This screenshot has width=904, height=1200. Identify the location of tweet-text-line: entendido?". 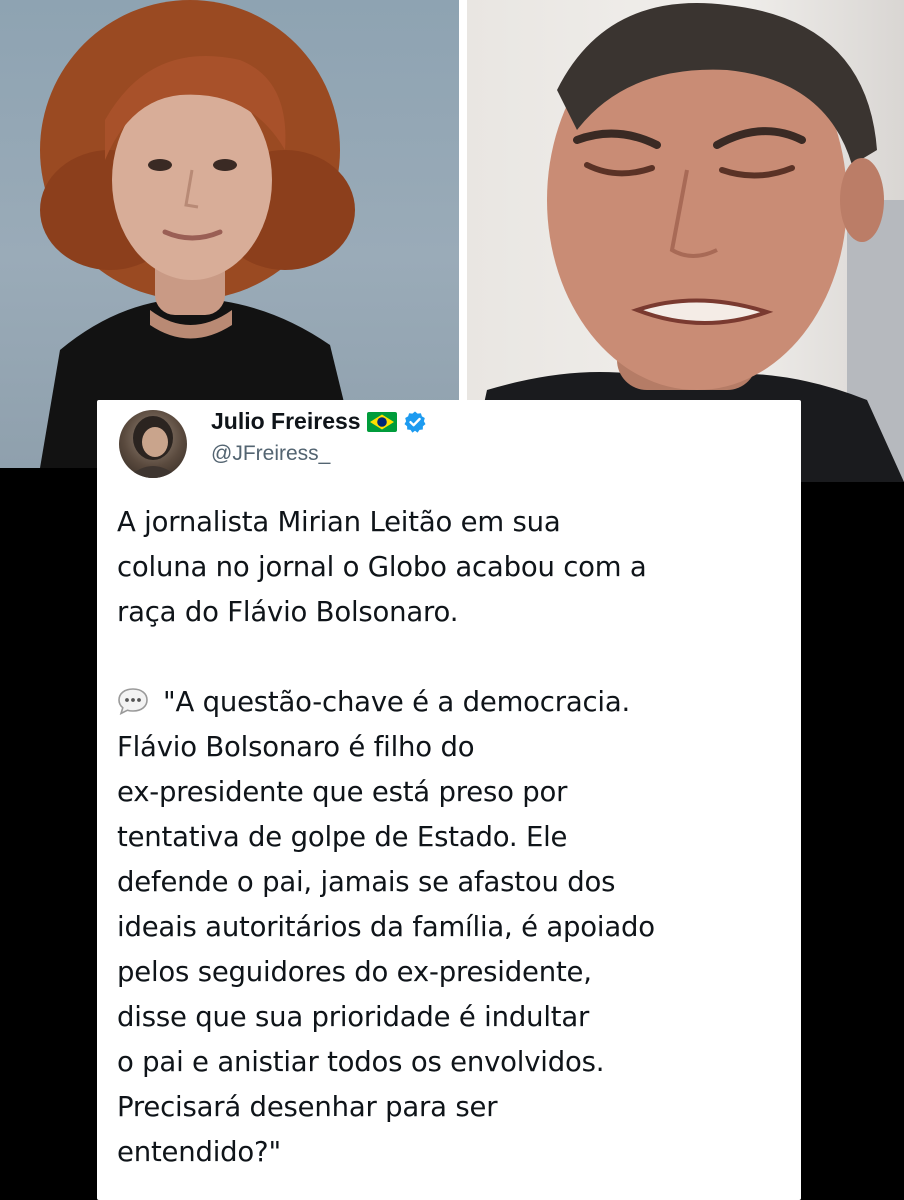
(199, 1152).